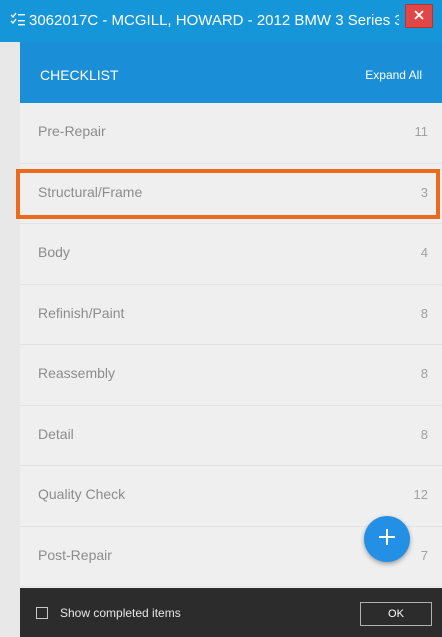 The width and height of the screenshot is (442, 637). Describe the element at coordinates (81, 312) in the screenshot. I see `item-label: Refinish/Paint` at that location.